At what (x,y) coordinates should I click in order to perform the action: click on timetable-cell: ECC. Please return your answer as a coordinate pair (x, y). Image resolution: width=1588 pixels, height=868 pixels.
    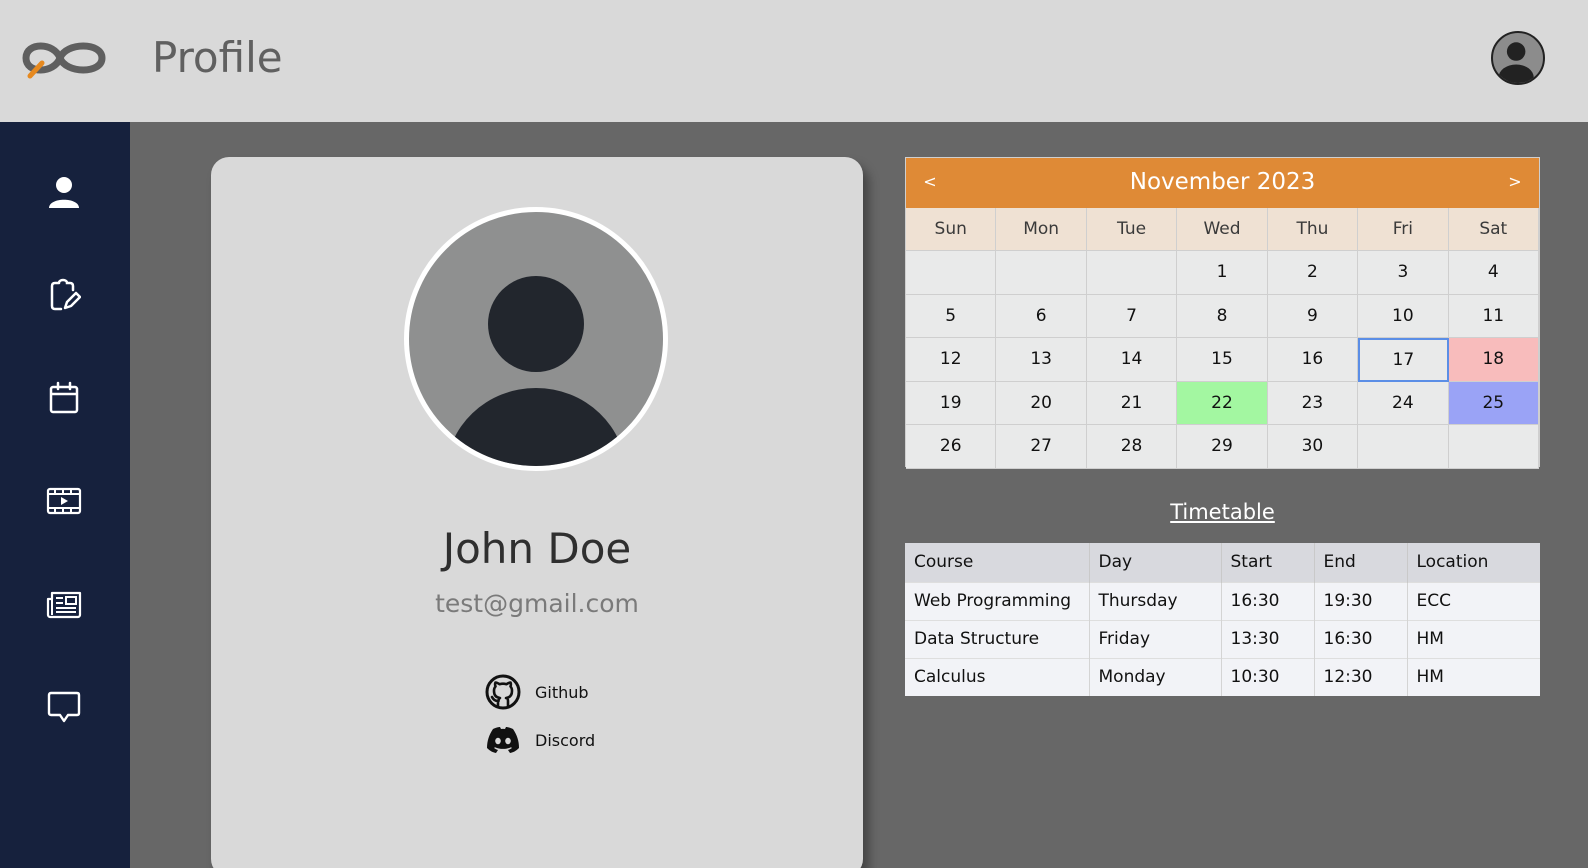
    Looking at the image, I should click on (1473, 600).